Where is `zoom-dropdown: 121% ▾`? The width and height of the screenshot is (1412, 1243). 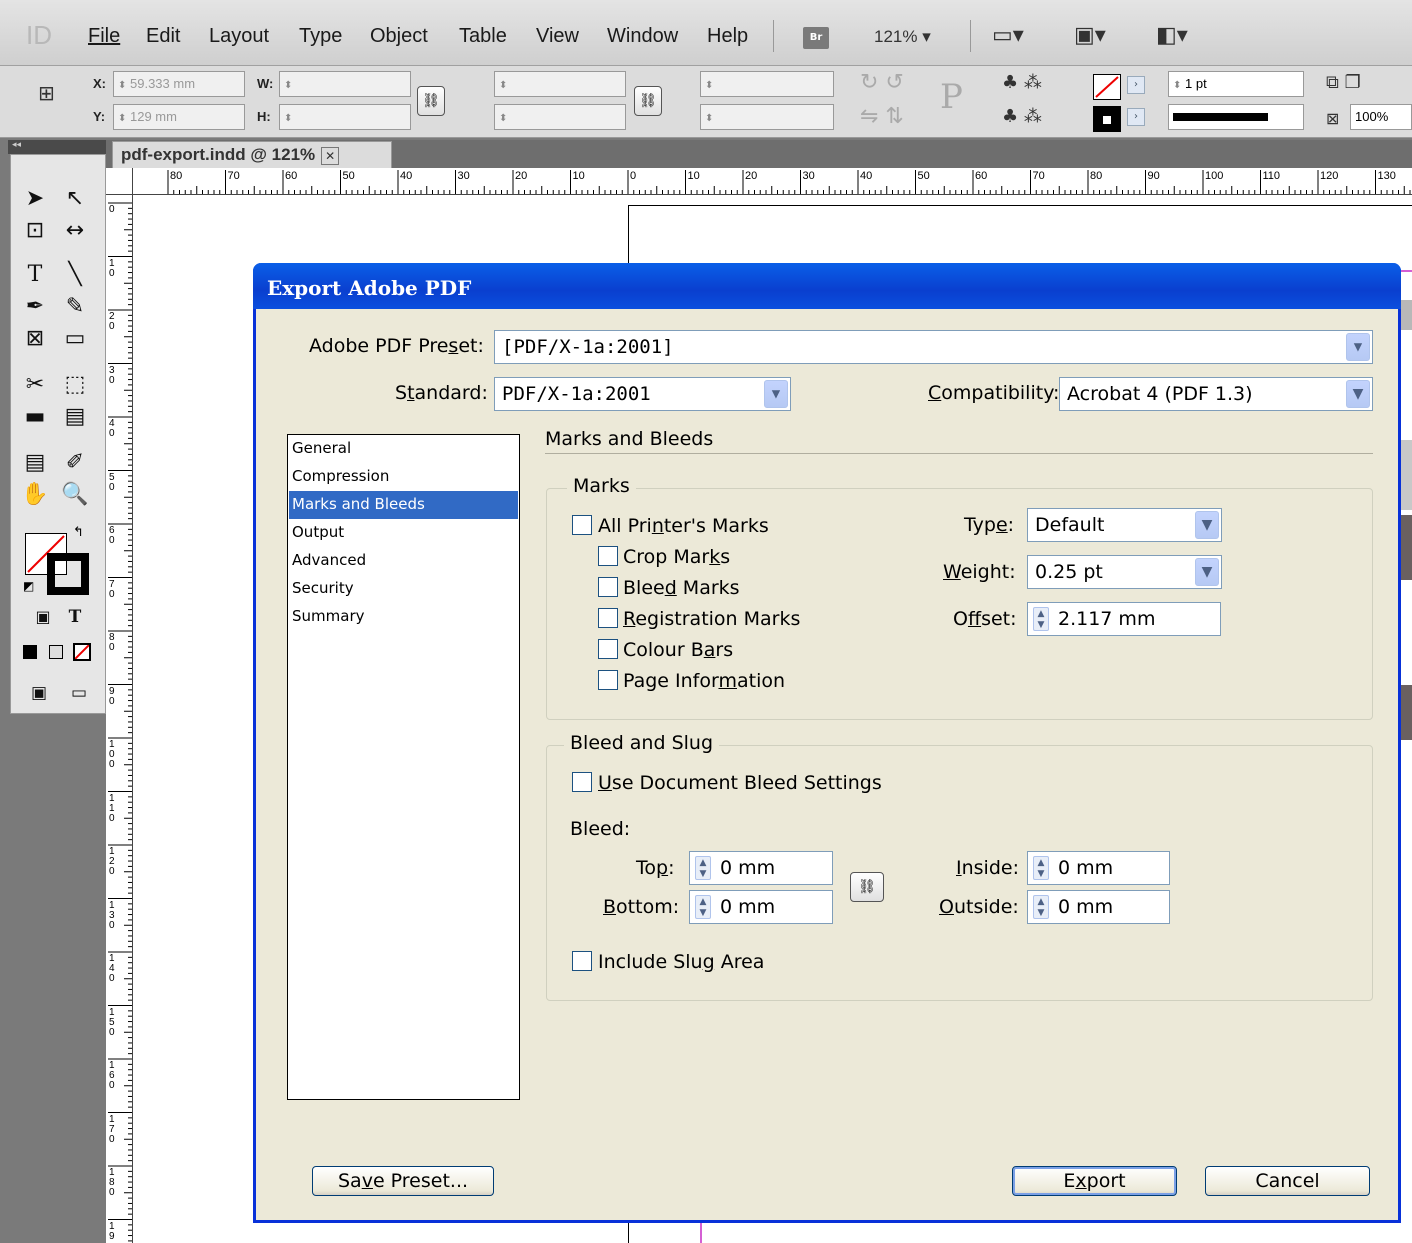 zoom-dropdown: 121% ▾ is located at coordinates (902, 37).